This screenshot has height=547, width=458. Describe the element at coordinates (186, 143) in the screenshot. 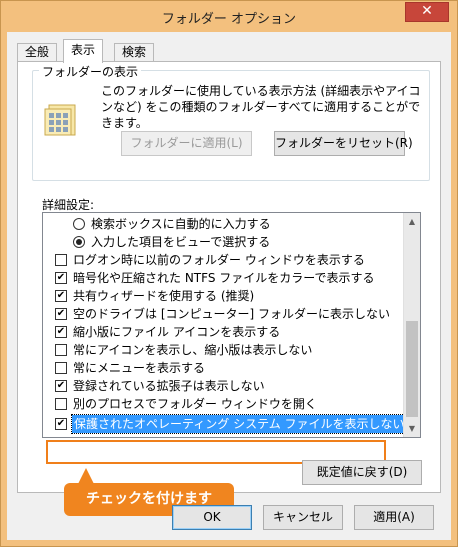

I see `apply-to-folders-button: フォルダーに適用(L)` at that location.